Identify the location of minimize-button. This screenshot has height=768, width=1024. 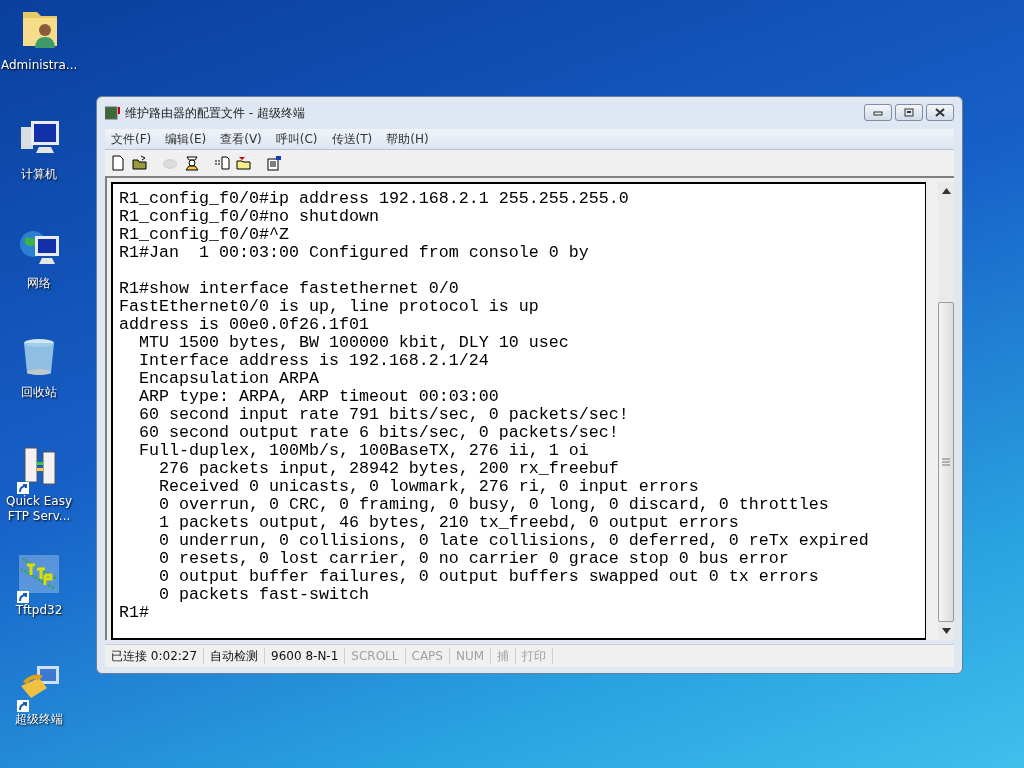
(878, 112).